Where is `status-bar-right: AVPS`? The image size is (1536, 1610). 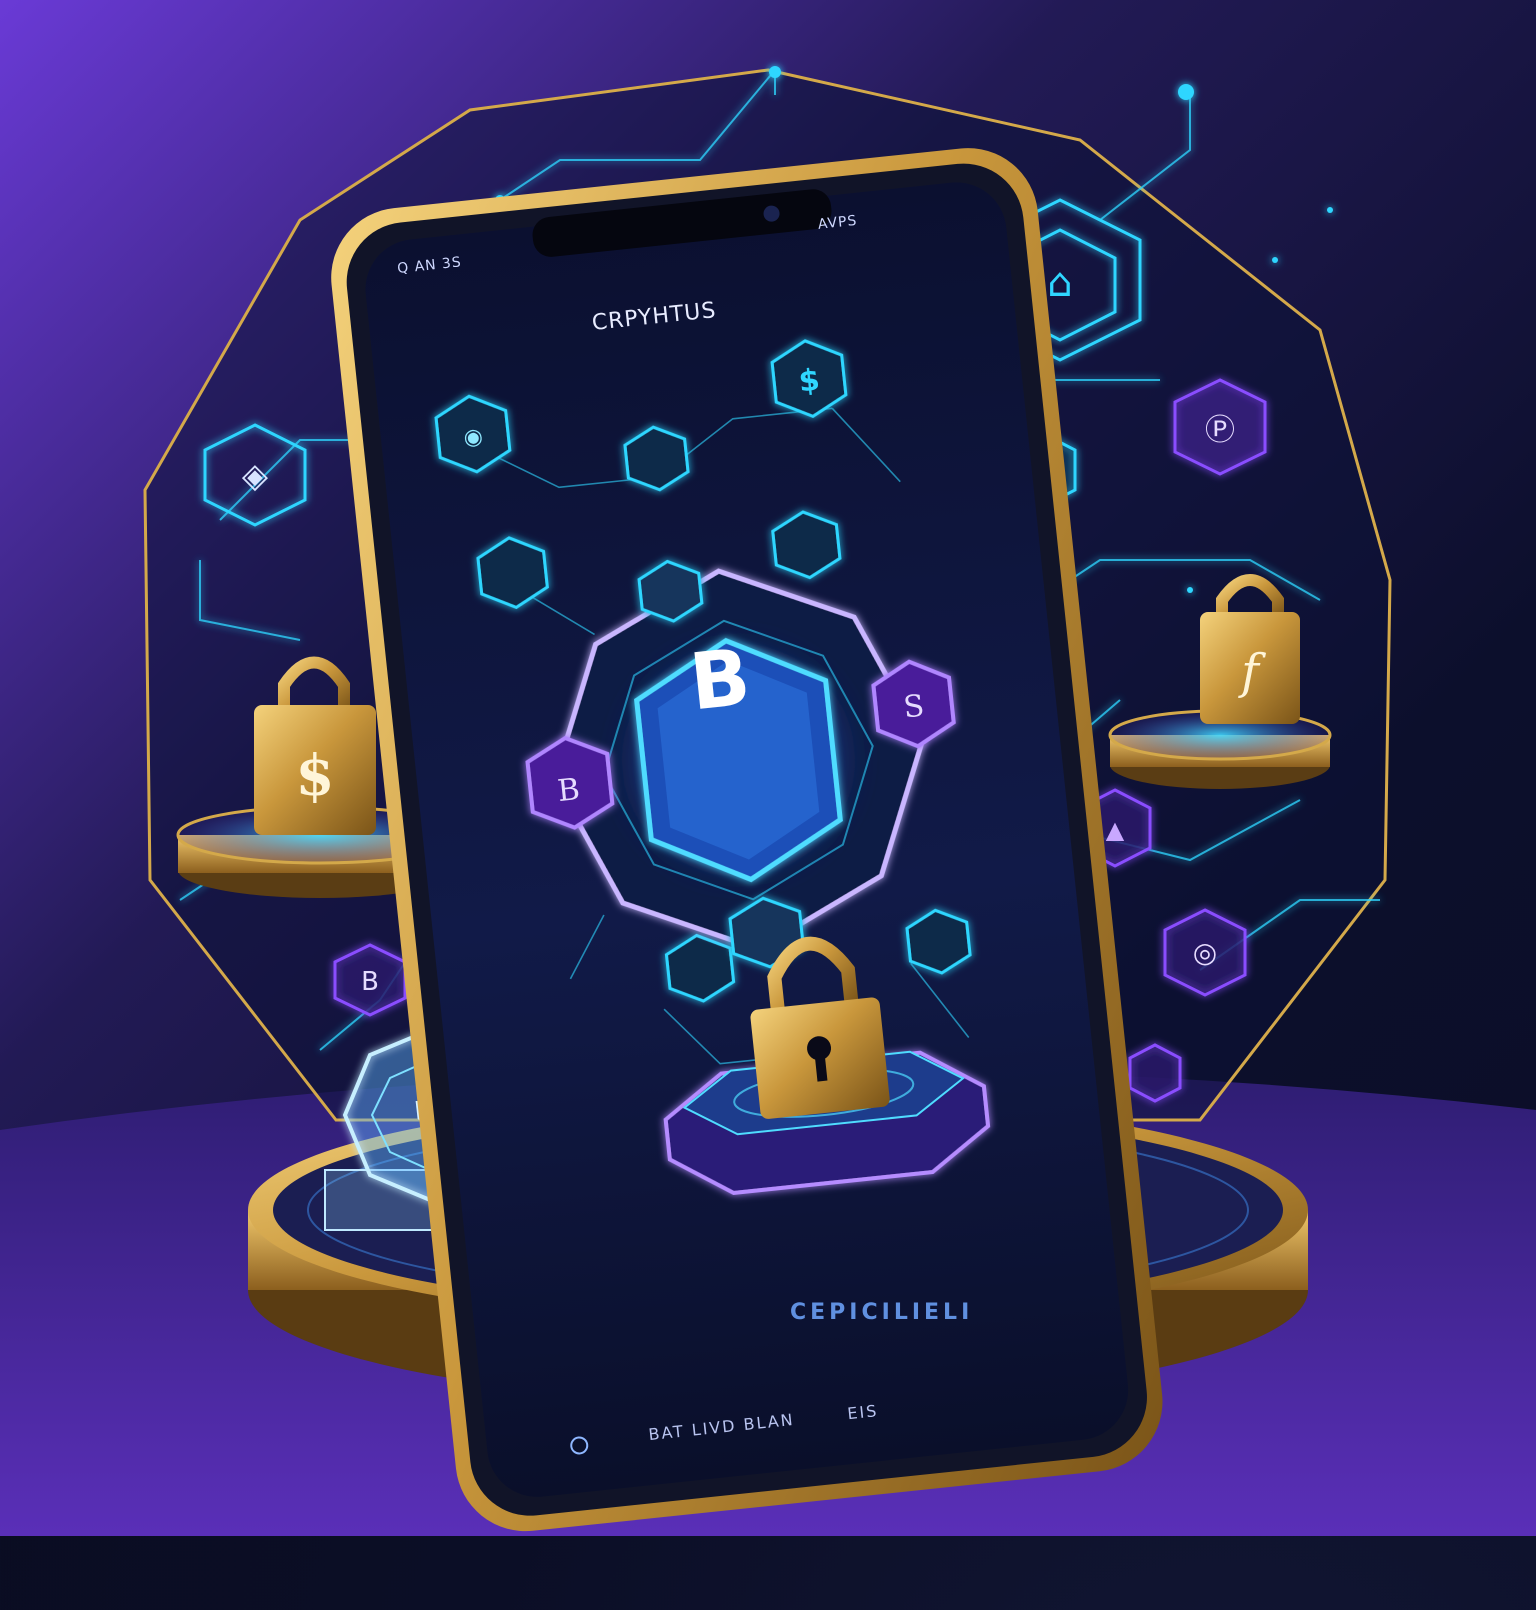
status-bar-right: AVPS is located at coordinates (838, 222).